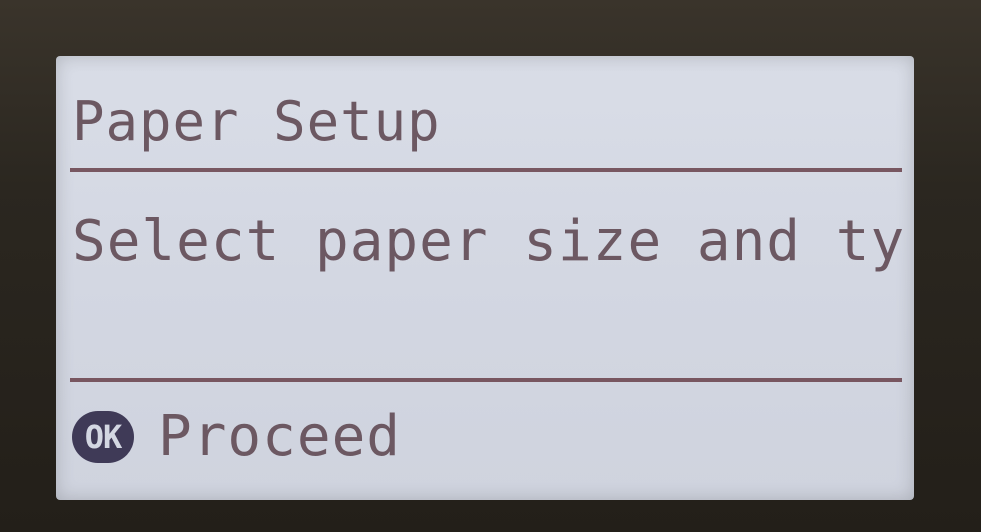 The image size is (981, 532). I want to click on footer-action: OK Proceed, so click(236, 437).